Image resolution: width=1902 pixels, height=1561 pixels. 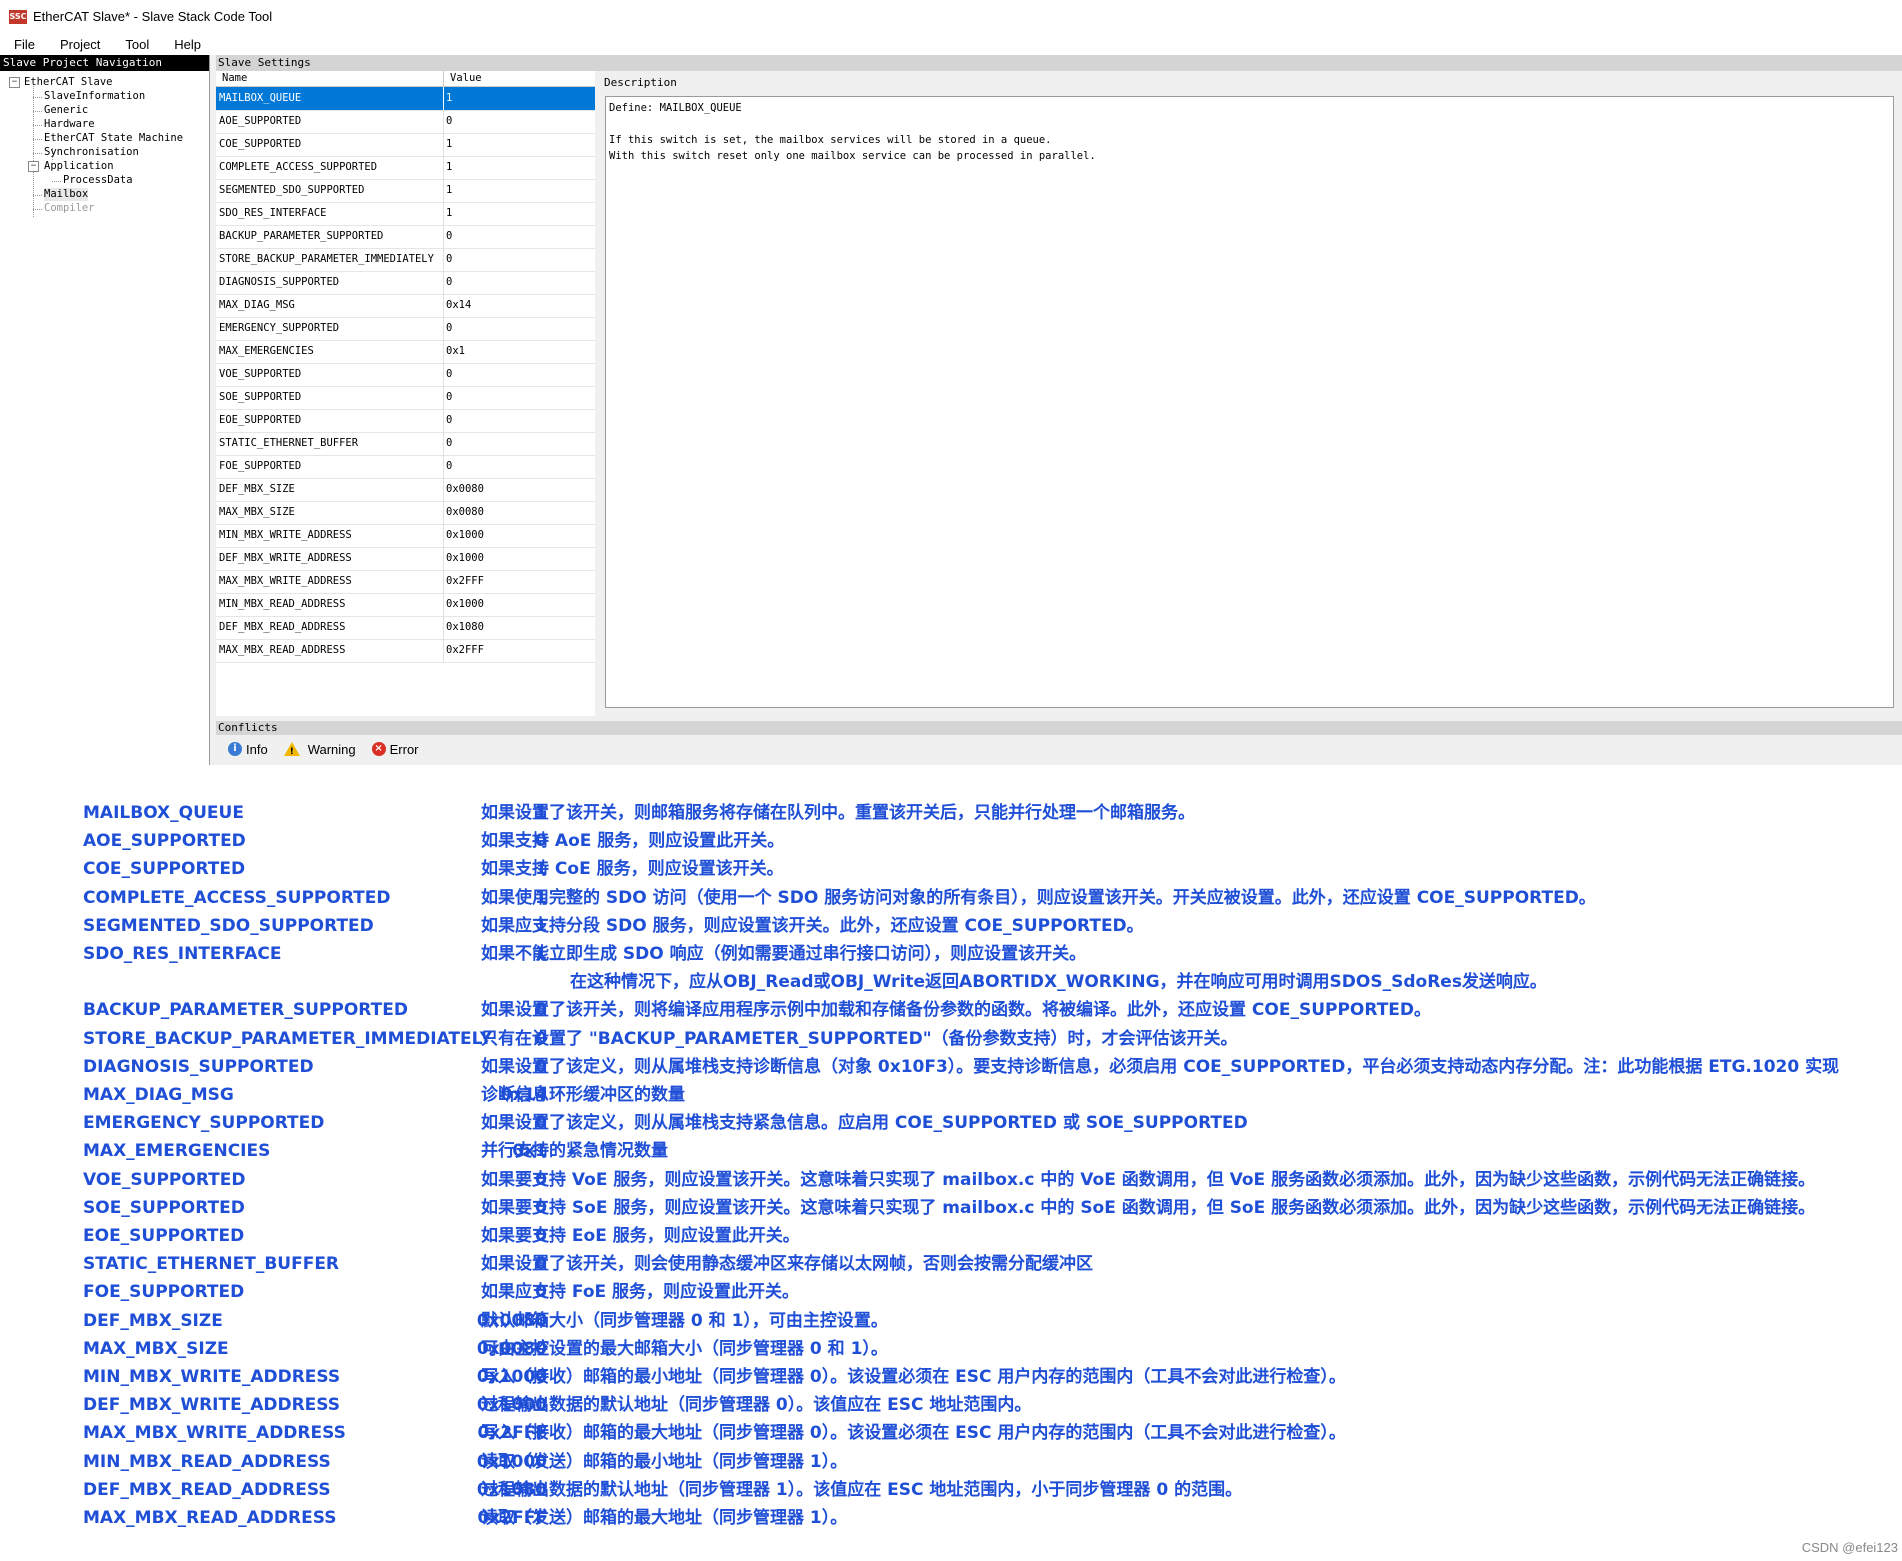 What do you see at coordinates (69, 124) in the screenshot?
I see `tree-item-hardware: Hardware` at bounding box center [69, 124].